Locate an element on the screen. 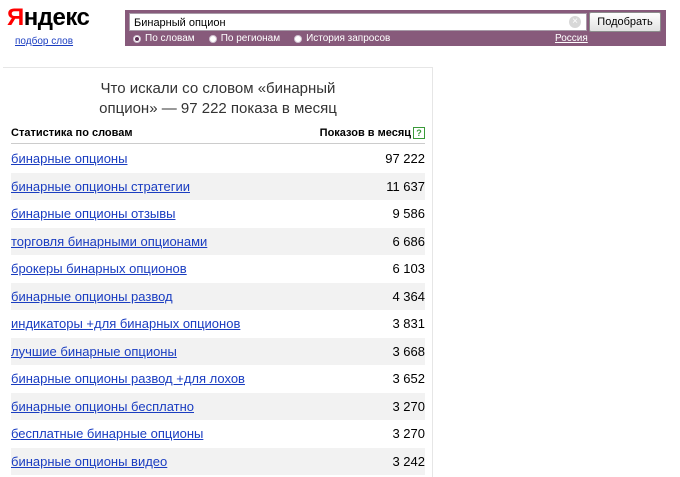 The width and height of the screenshot is (680, 477). impressions-count: 11 637 is located at coordinates (405, 186).